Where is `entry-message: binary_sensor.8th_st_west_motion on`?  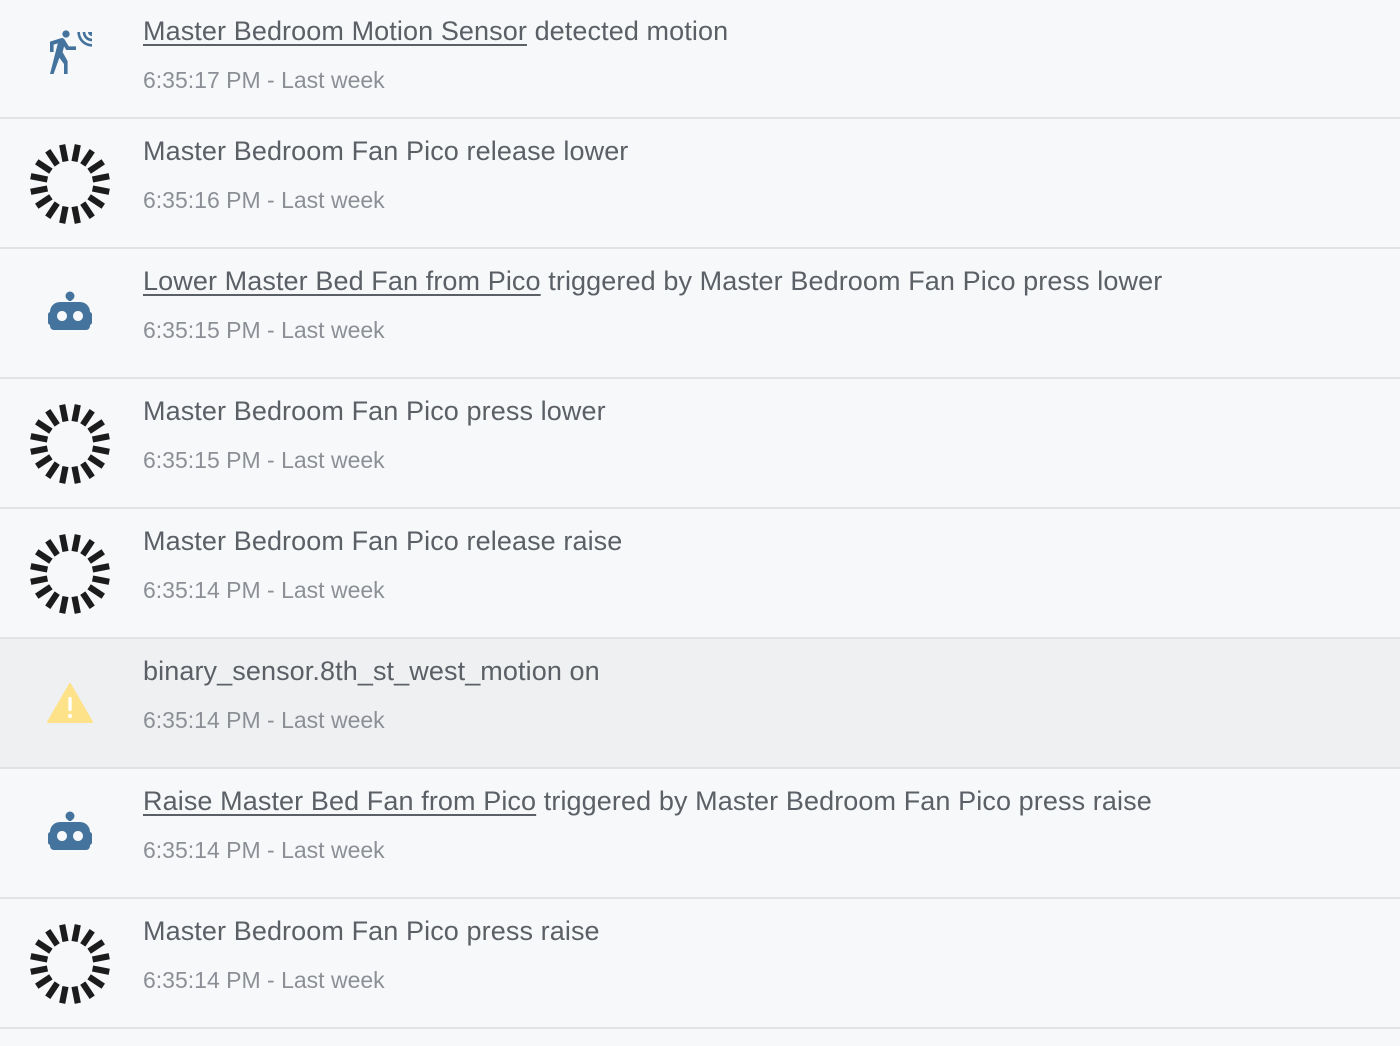 entry-message: binary_sensor.8th_st_west_motion on is located at coordinates (371, 671).